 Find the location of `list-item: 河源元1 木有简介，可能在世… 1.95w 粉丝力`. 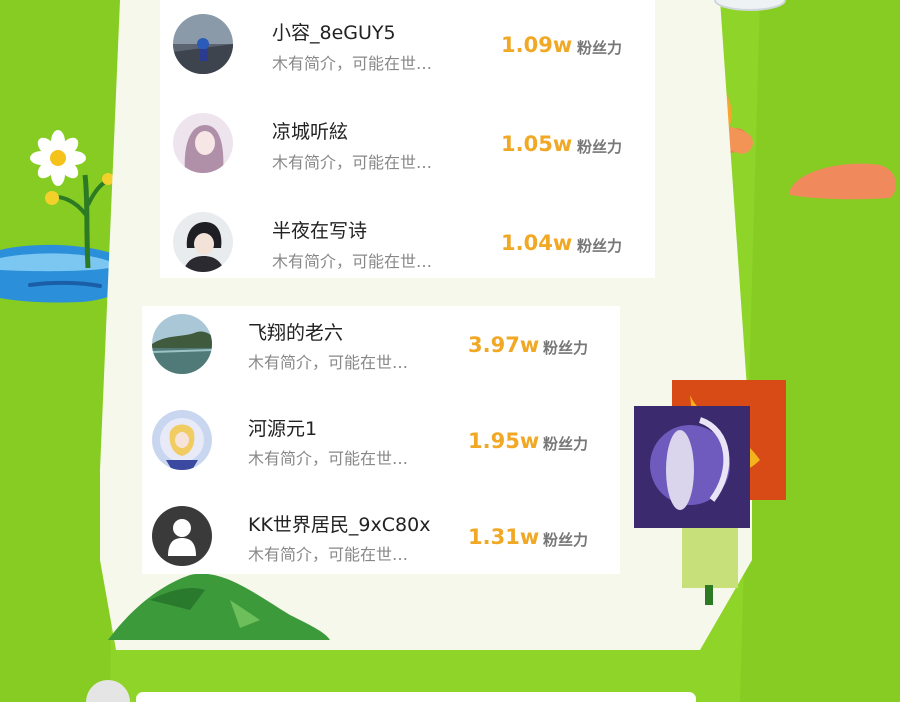

list-item: 河源元1 木有简介，可能在世… 1.95w 粉丝力 is located at coordinates (381, 450).